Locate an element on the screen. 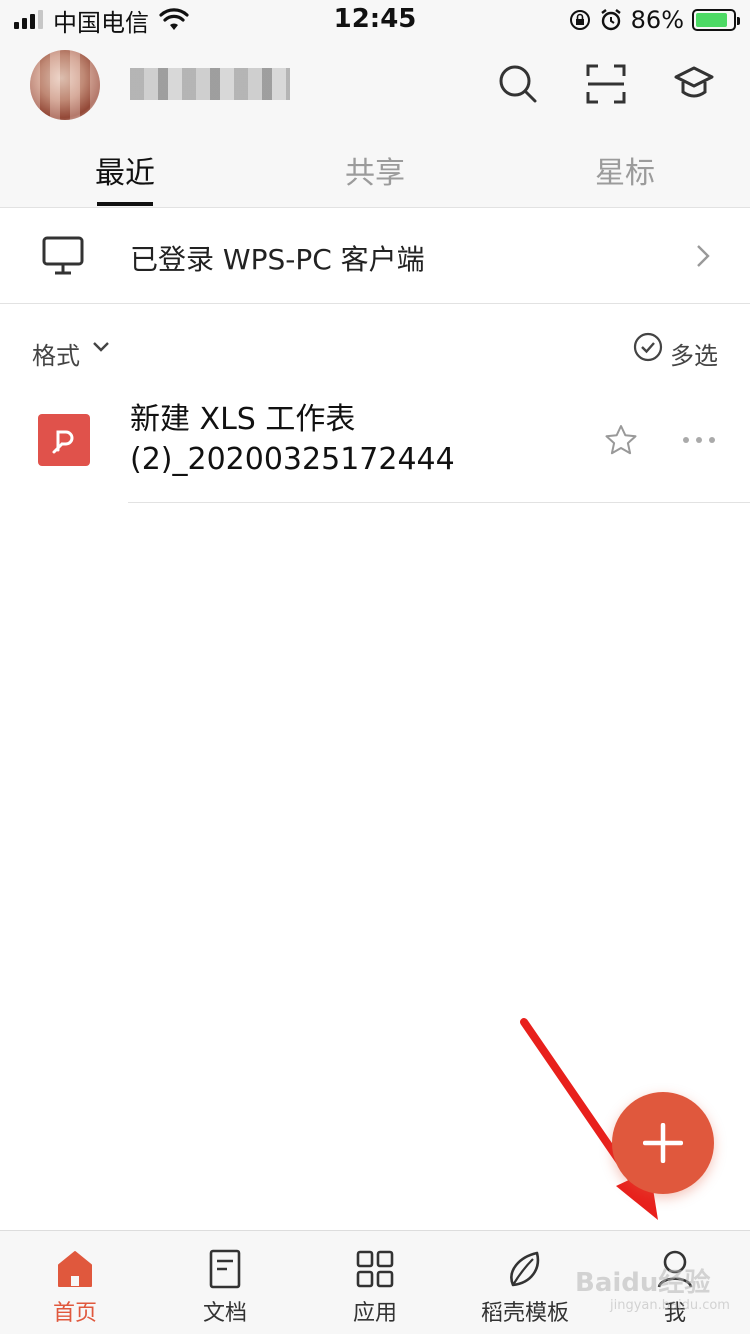 The image size is (750, 1334). nav-documents: 文档 is located at coordinates (225, 1282).